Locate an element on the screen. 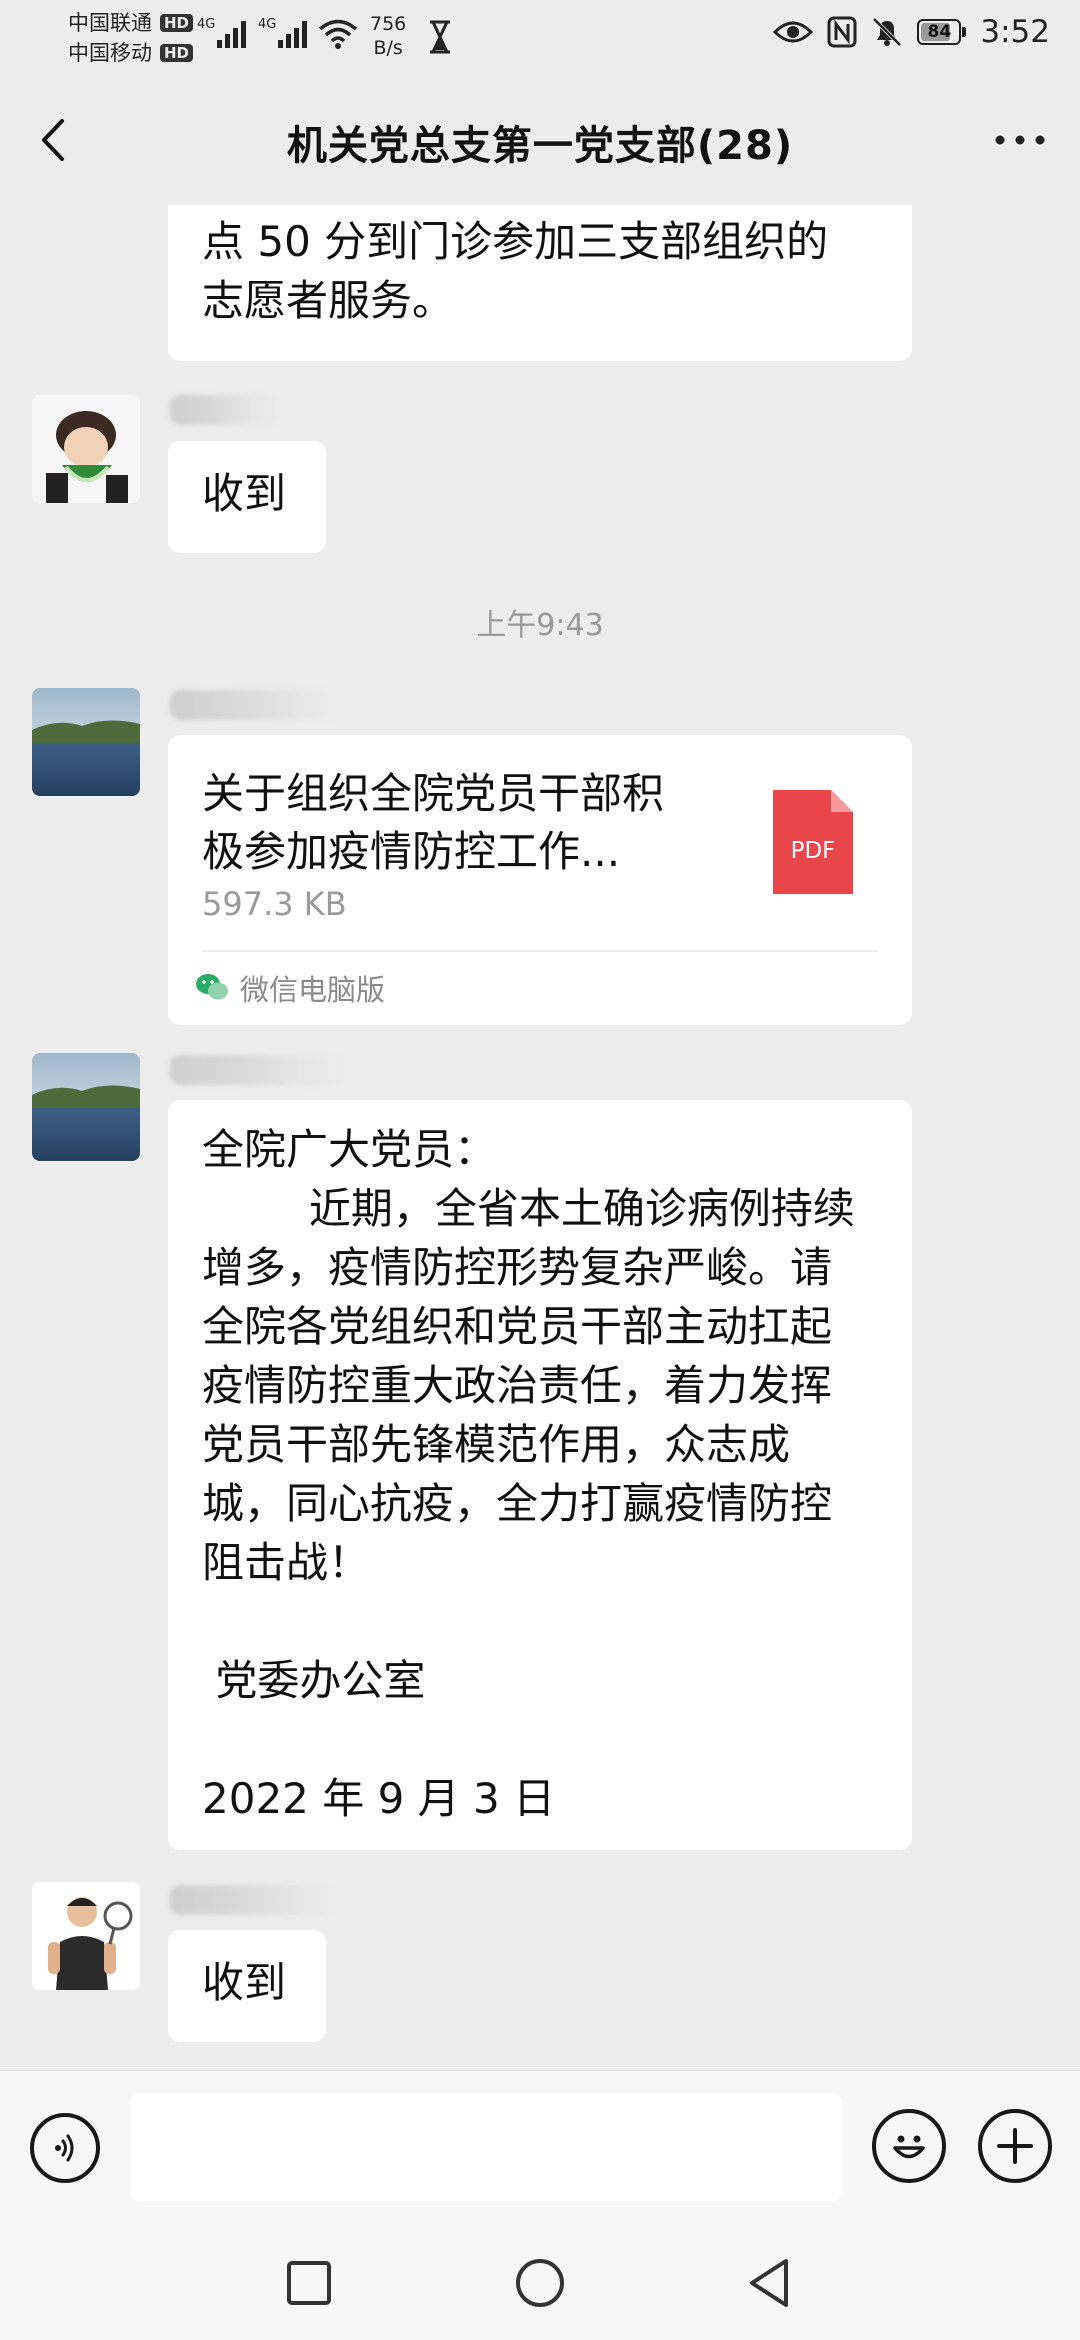 Image resolution: width=1080 pixels, height=2340 pixels. more-icon is located at coordinates (1020, 140).